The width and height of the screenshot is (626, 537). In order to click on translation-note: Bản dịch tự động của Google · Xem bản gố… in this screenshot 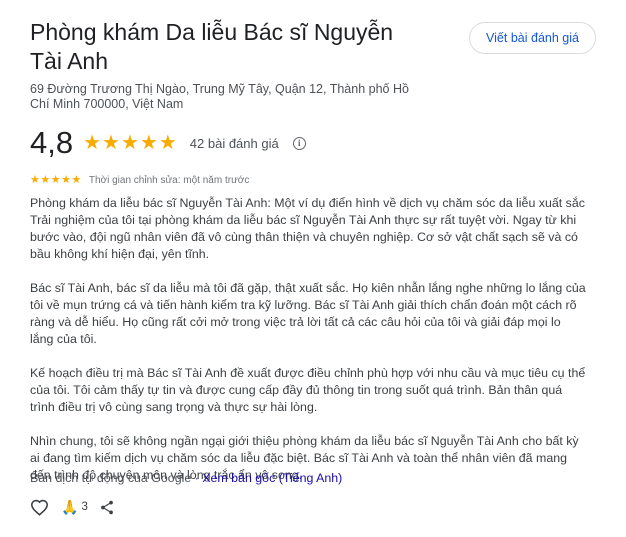, I will do `click(186, 478)`.